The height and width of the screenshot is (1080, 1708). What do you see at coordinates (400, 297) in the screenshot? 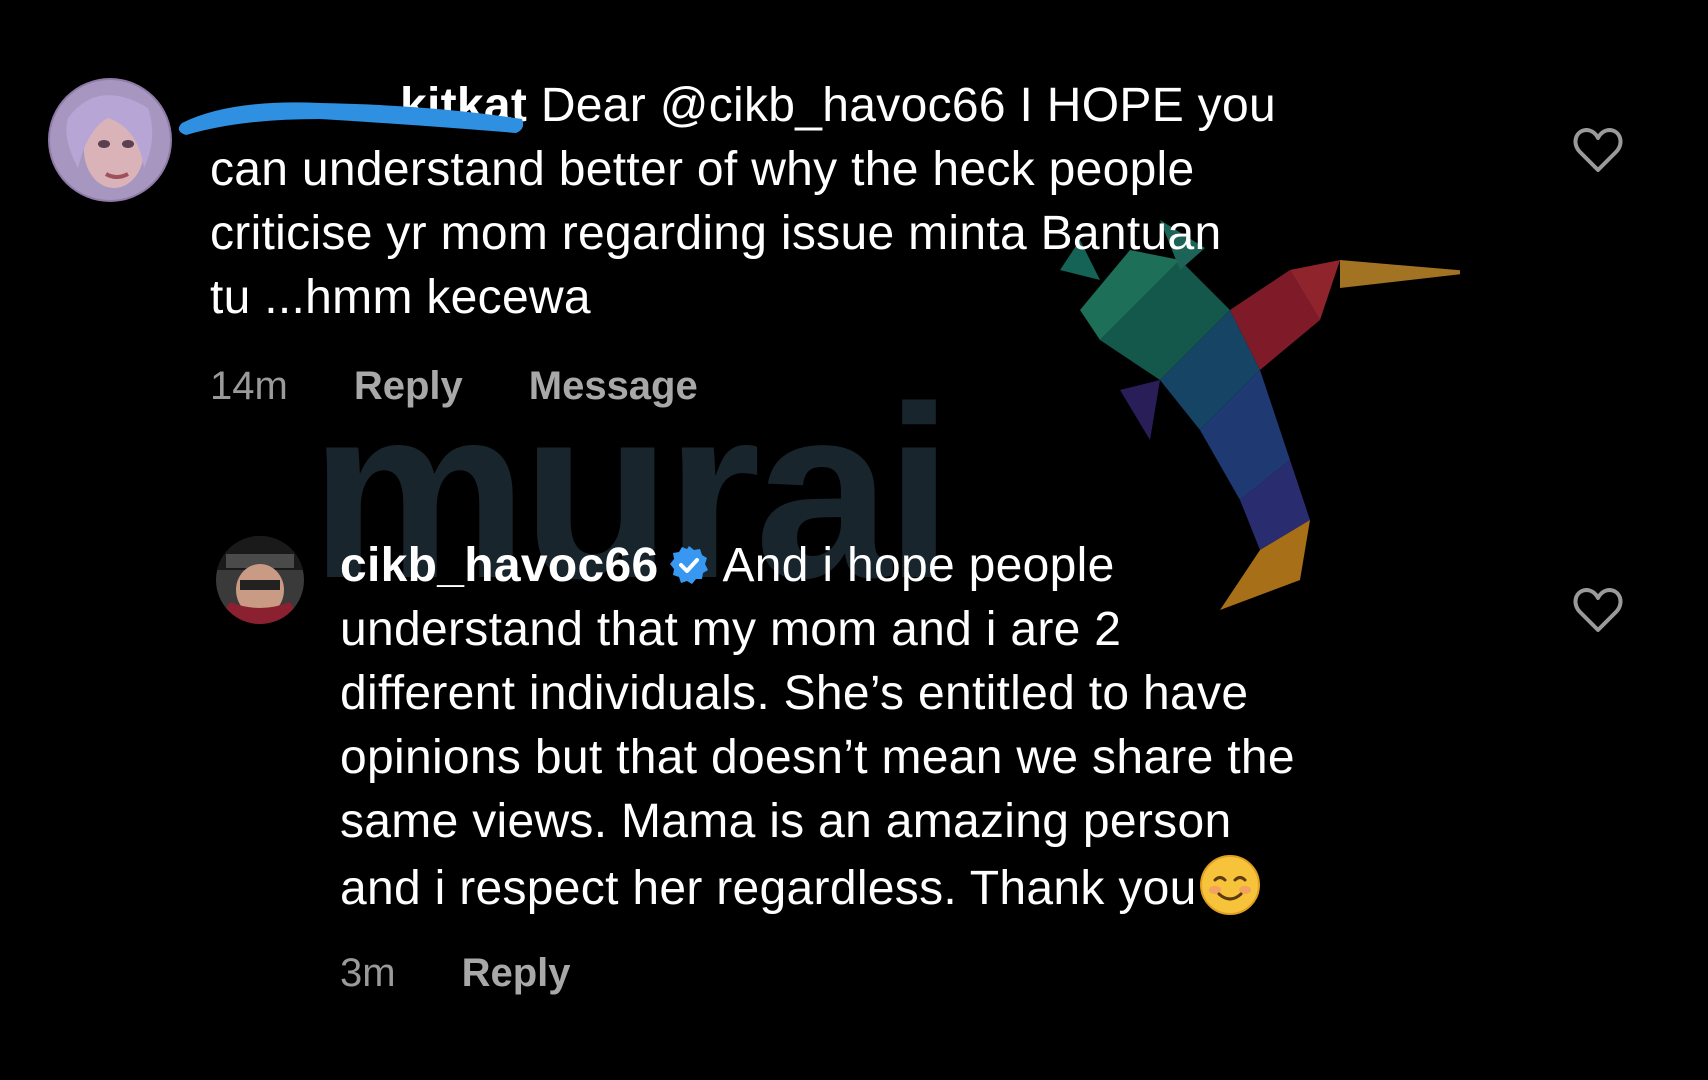
I see `comment-text-line: tu ...hmm kecewa` at bounding box center [400, 297].